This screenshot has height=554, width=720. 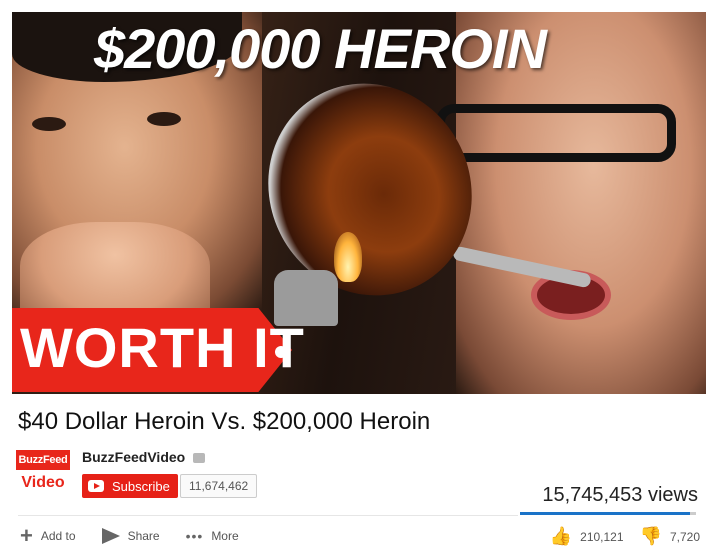 I want to click on like-button: 👍 210,121, so click(x=587, y=536).